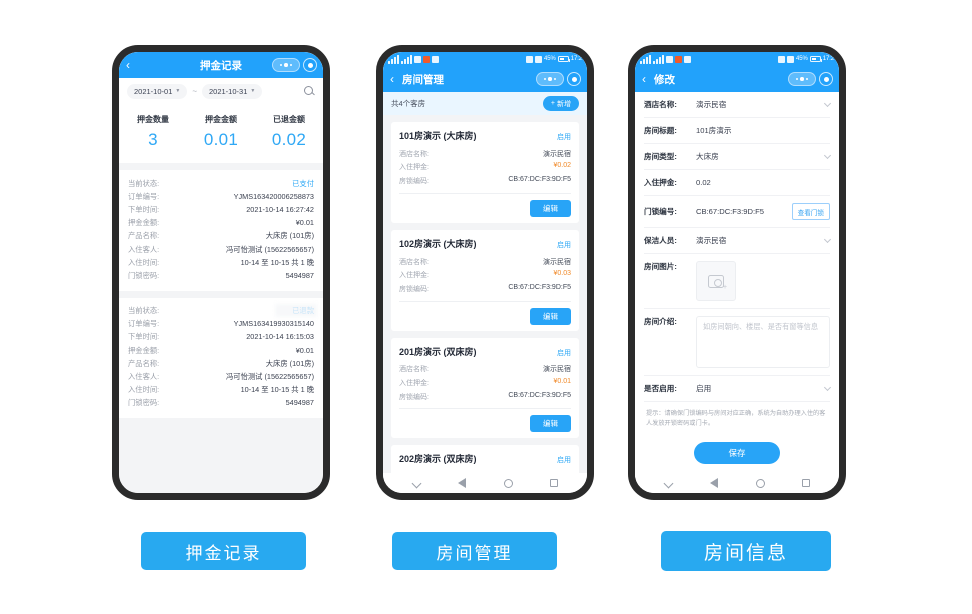 The image size is (972, 614). Describe the element at coordinates (221, 377) in the screenshot. I see `record-row: 入住客人: 冯可怡测试 (15622565657)` at that location.